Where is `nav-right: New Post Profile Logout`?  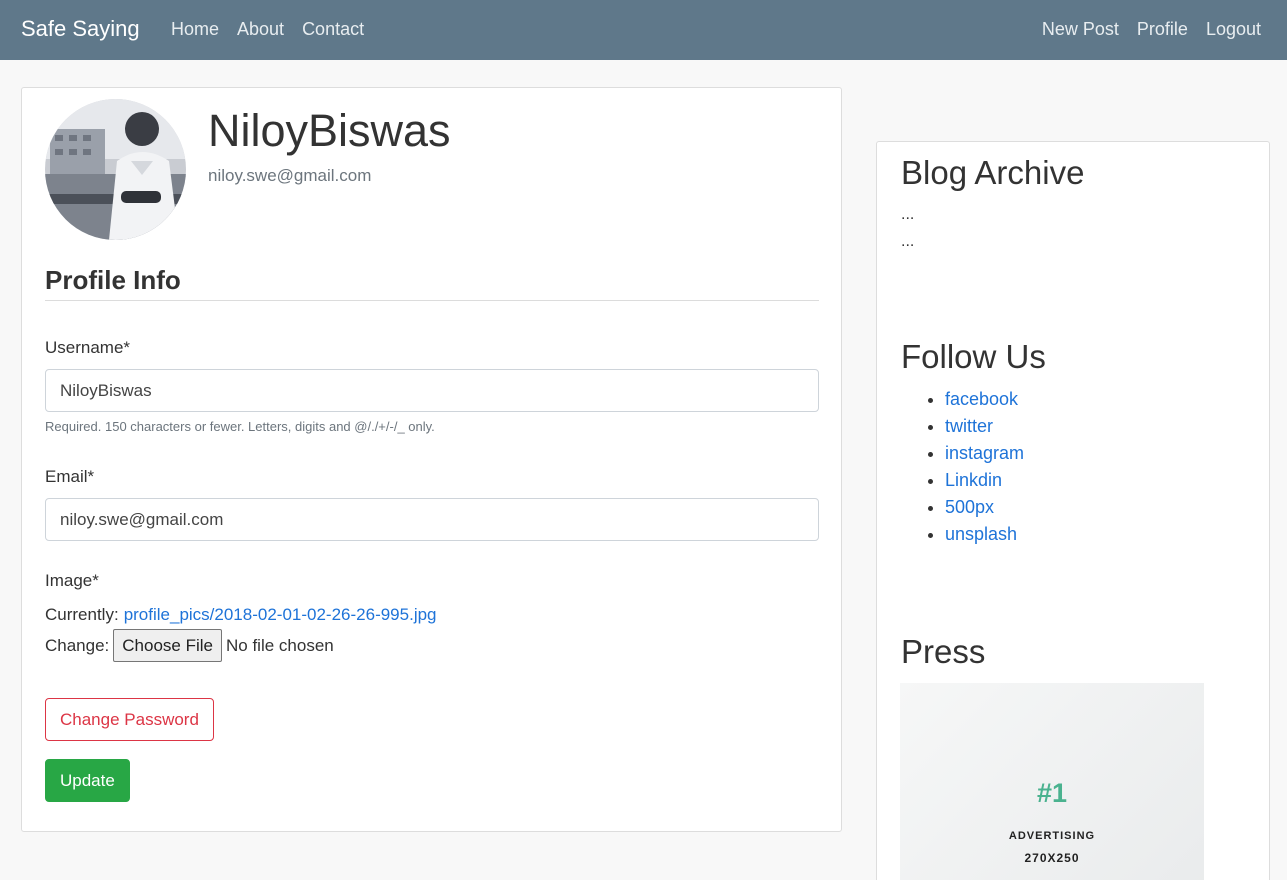 nav-right: New Post Profile Logout is located at coordinates (1151, 29).